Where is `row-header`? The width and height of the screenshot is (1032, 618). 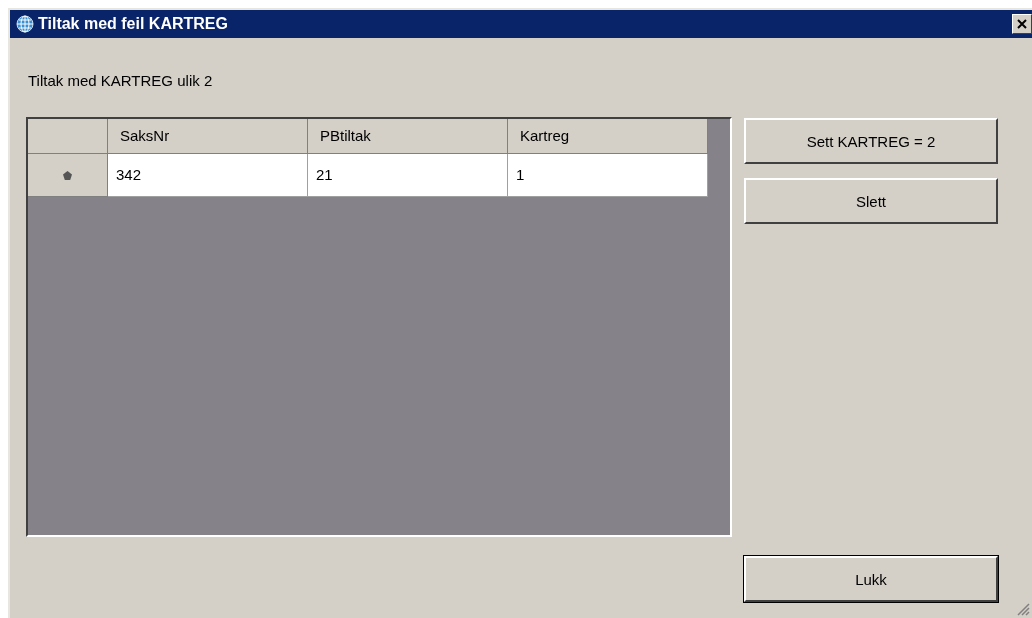
row-header is located at coordinates (68, 175).